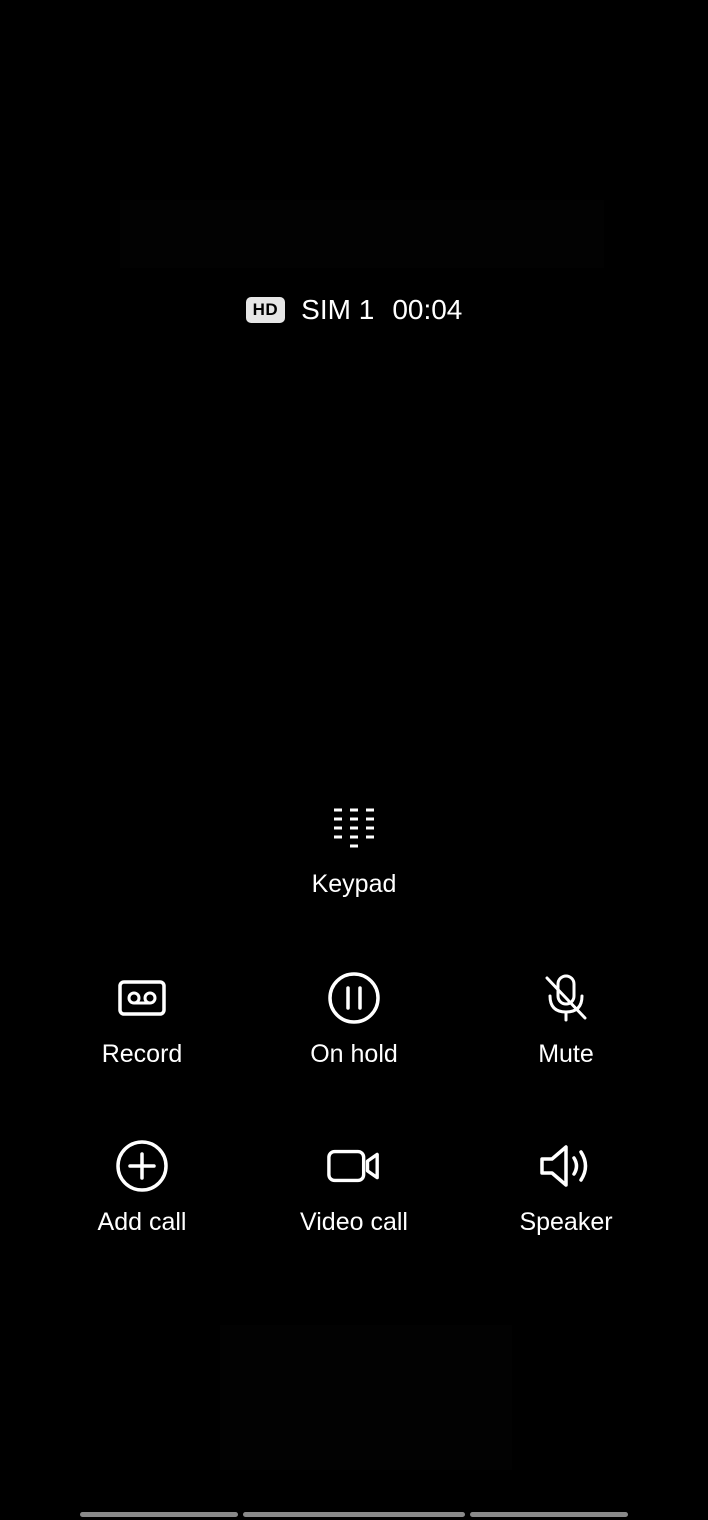 This screenshot has width=708, height=1520. What do you see at coordinates (566, 1054) in the screenshot?
I see `mute-label: Mute` at bounding box center [566, 1054].